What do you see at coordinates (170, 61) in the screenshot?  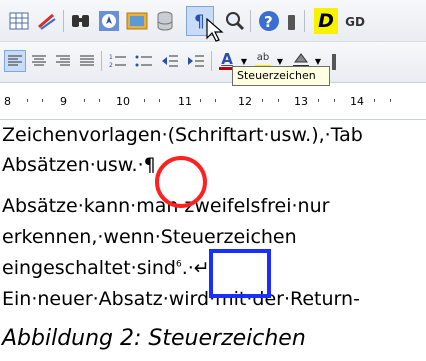 I see `decrease-indent-icon` at bounding box center [170, 61].